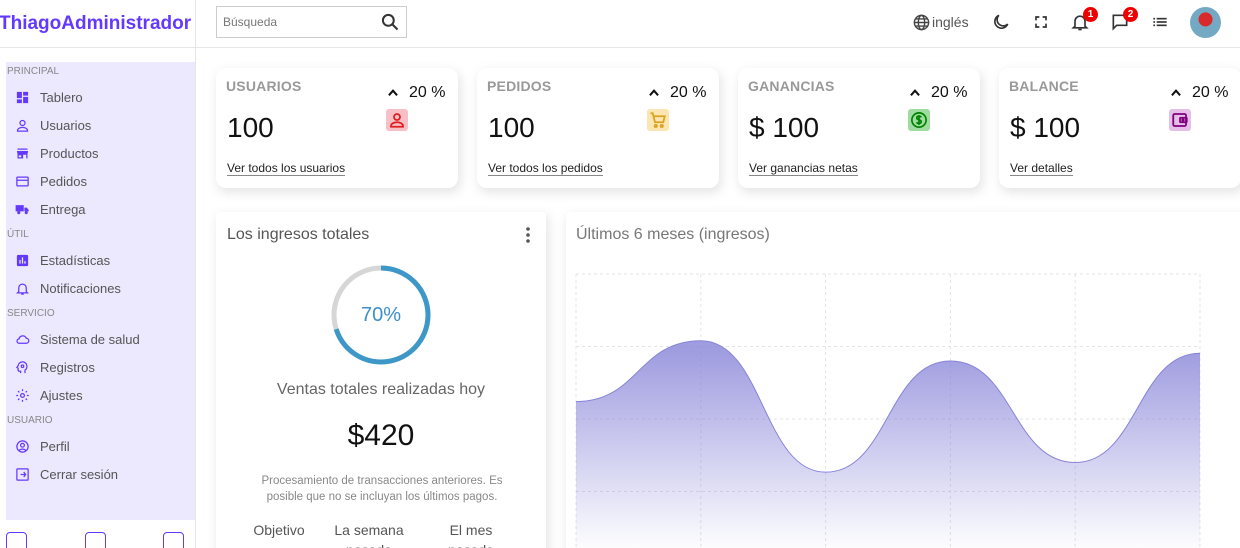  I want to click on sidebar-item-productos: Productos, so click(100, 153).